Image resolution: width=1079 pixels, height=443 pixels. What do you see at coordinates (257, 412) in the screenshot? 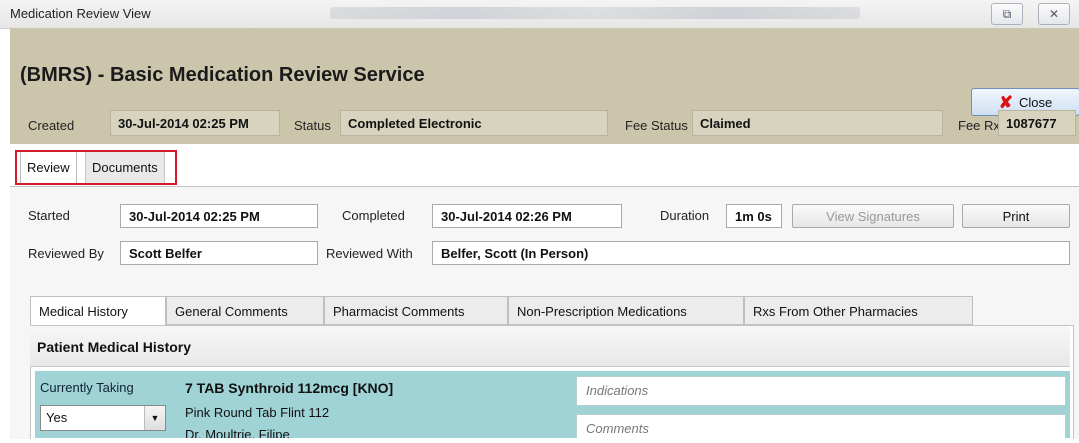
I see `medication-description: Pink Round Tab Flint 112` at bounding box center [257, 412].